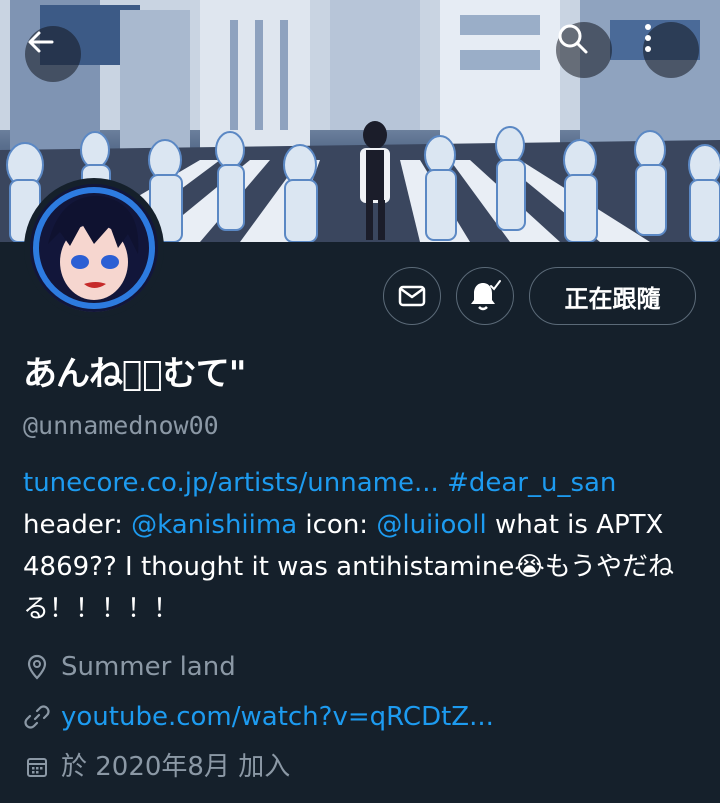 The image size is (720, 803). What do you see at coordinates (148, 667) in the screenshot?
I see `location-text: Summer land` at bounding box center [148, 667].